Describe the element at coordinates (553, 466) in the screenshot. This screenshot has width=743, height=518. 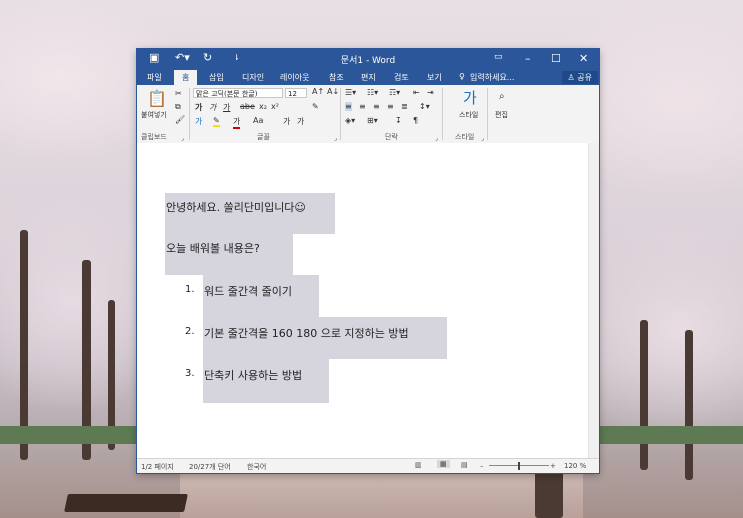
I see `zoom-in-icon: +` at that location.